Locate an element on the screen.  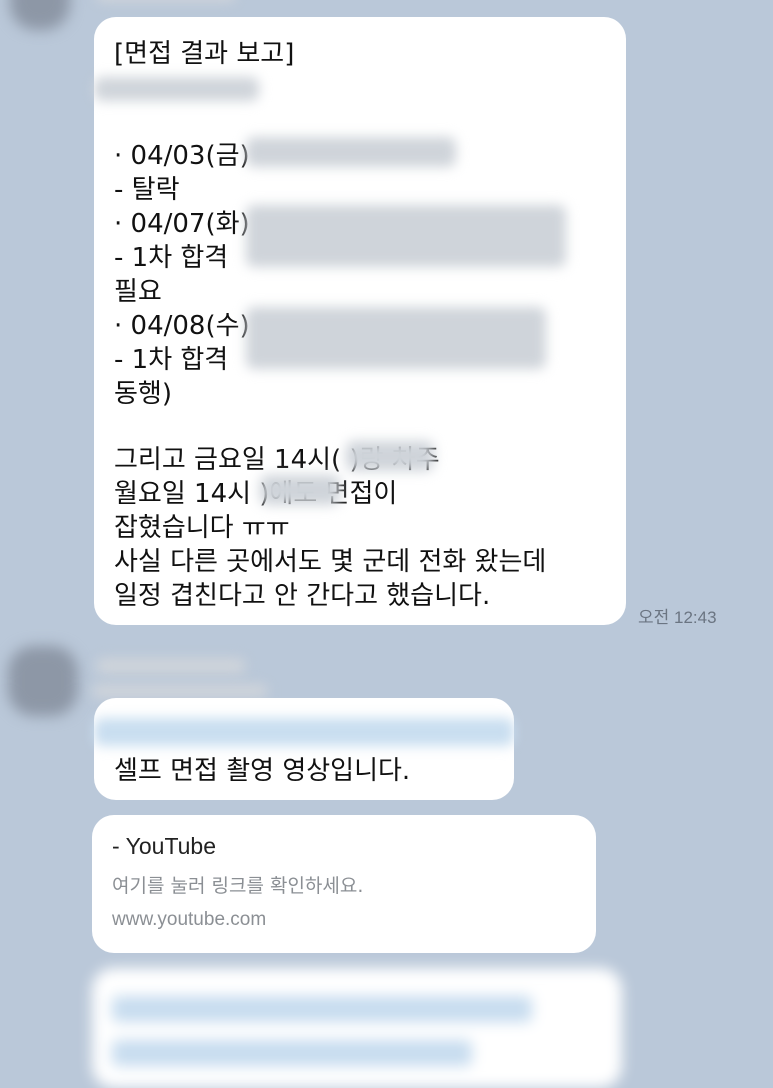
message-line: - 탈락 is located at coordinates (147, 190).